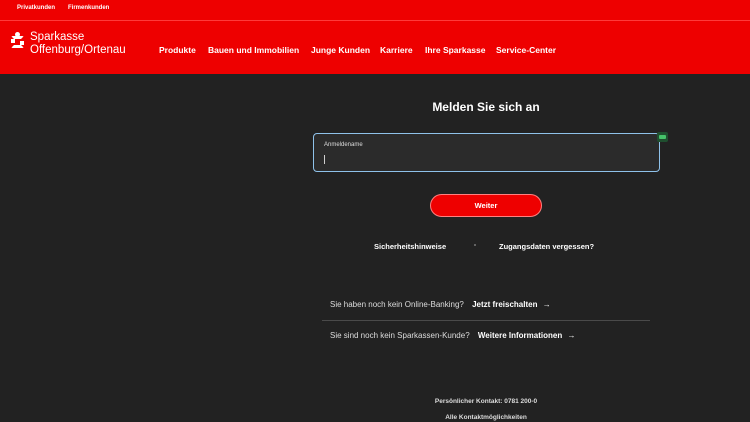  What do you see at coordinates (486, 107) in the screenshot?
I see `login-title: Melden Sie sich an` at bounding box center [486, 107].